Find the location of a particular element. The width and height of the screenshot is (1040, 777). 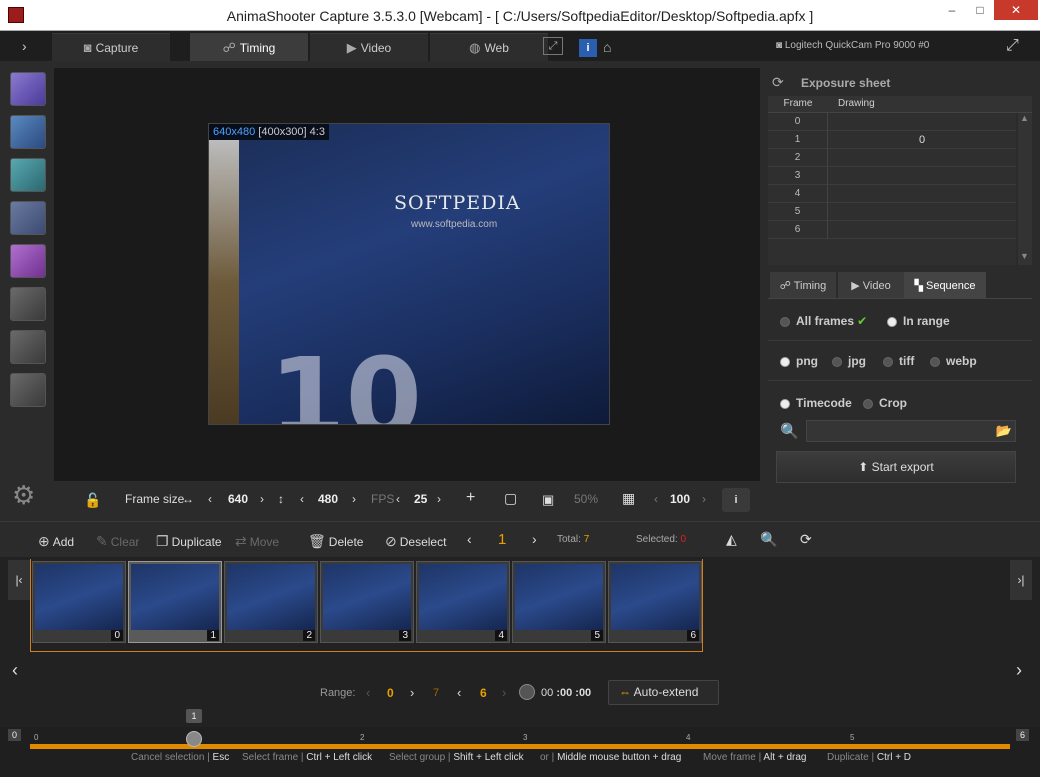

frame-thumbnail: 0 is located at coordinates (79, 602).